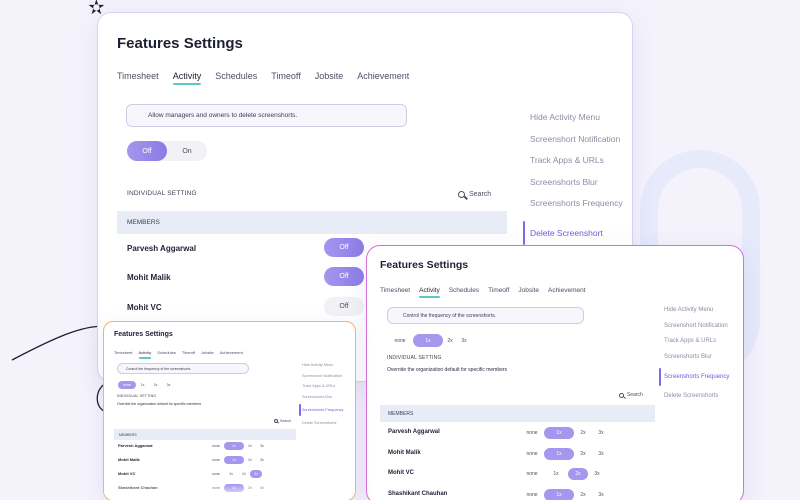 The height and width of the screenshot is (500, 800). What do you see at coordinates (147, 151) in the screenshot?
I see `toggle-off-option: Off` at bounding box center [147, 151].